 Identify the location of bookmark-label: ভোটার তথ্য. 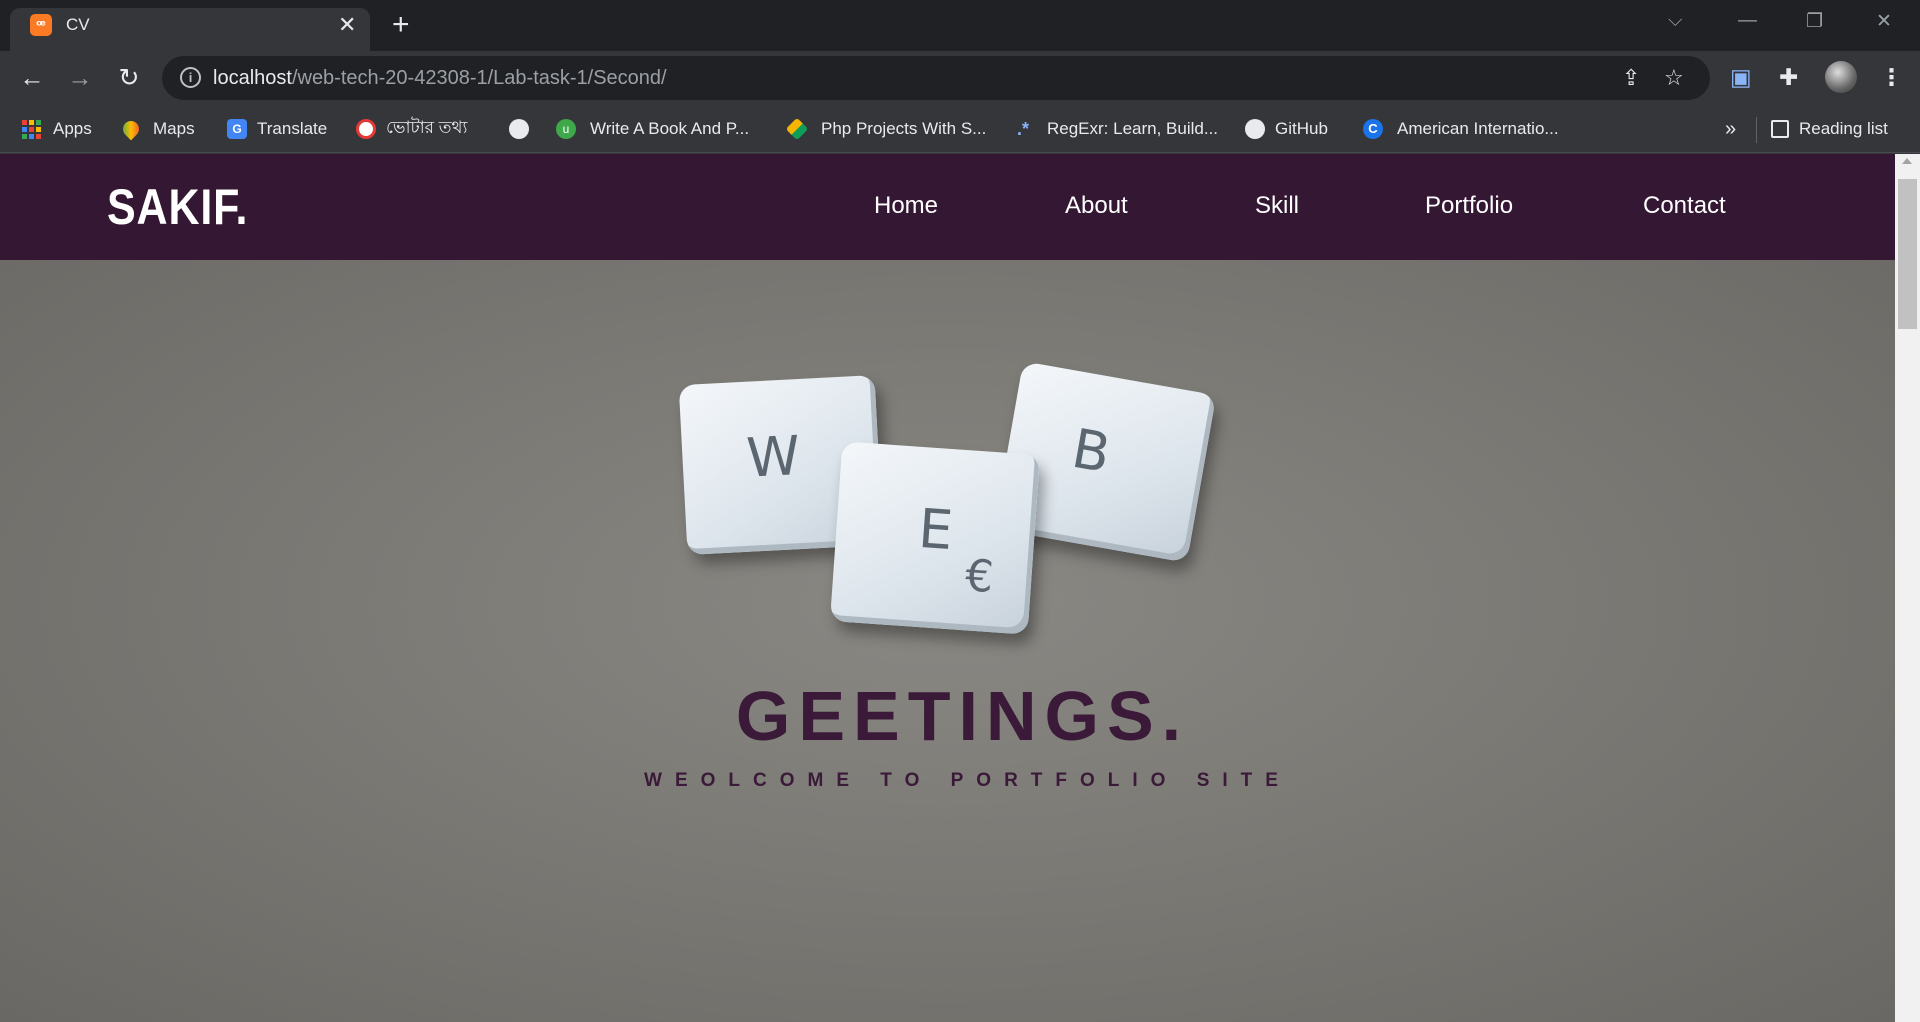
(427, 127).